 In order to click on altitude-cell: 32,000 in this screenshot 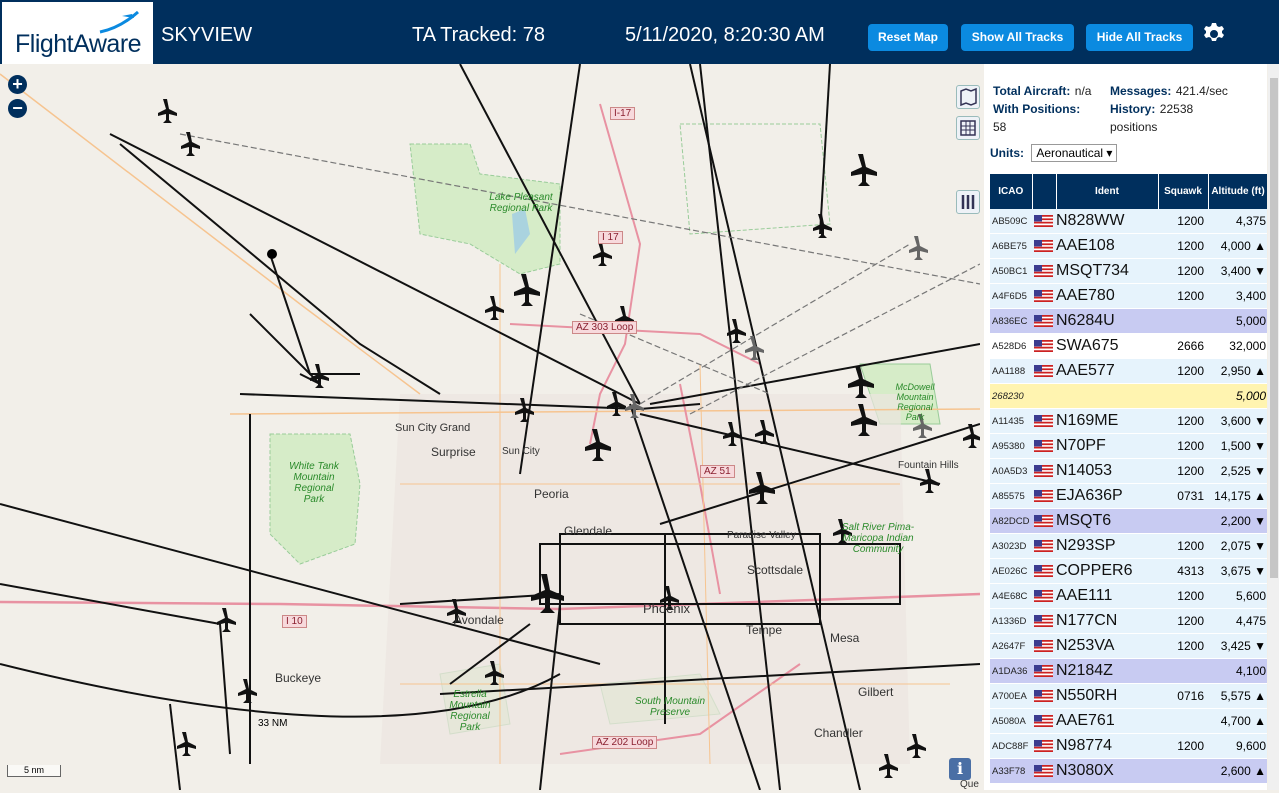, I will do `click(1237, 346)`.